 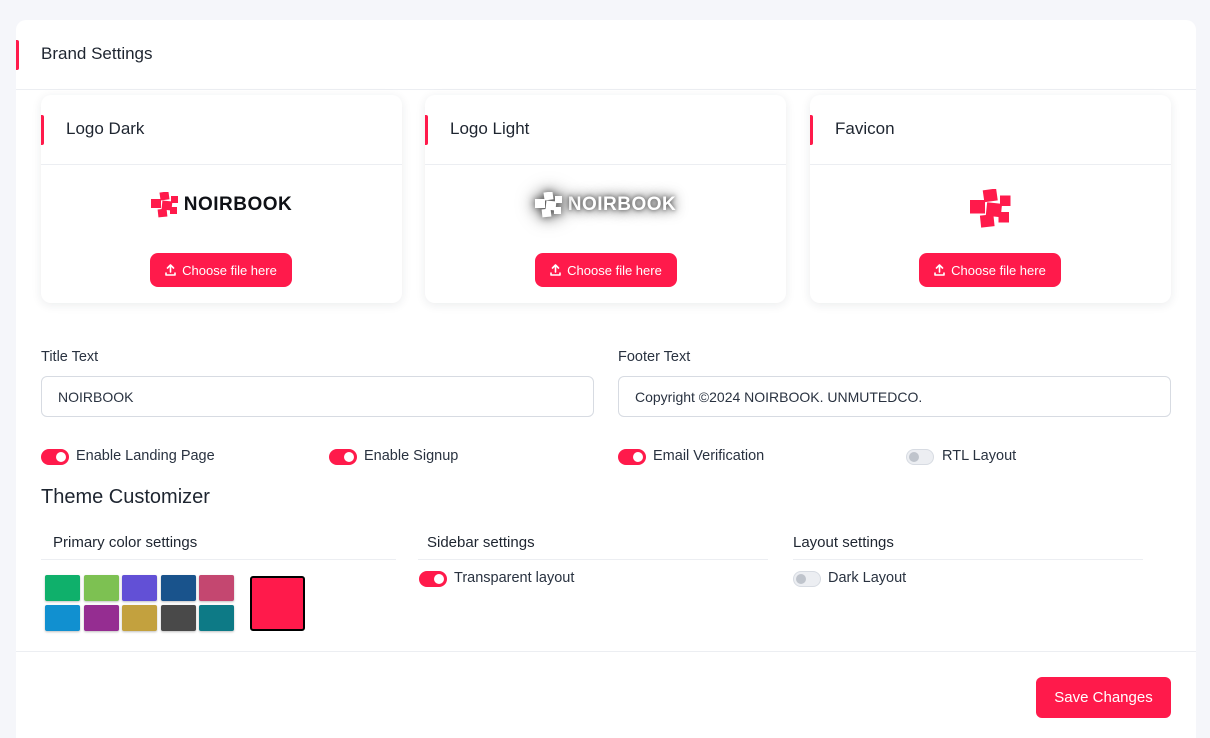 What do you see at coordinates (490, 128) in the screenshot?
I see `logo-light-title: Logo Light` at bounding box center [490, 128].